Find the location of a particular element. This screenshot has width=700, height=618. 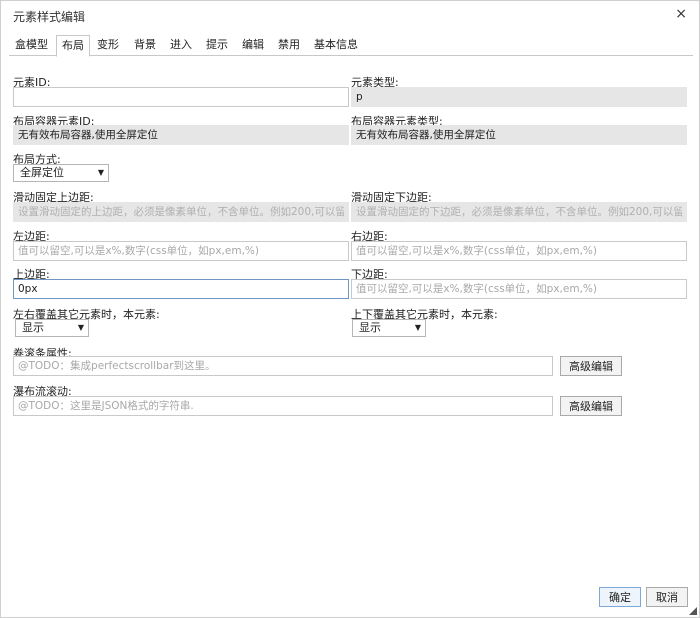

tab-layout: 布局 is located at coordinates (73, 46).